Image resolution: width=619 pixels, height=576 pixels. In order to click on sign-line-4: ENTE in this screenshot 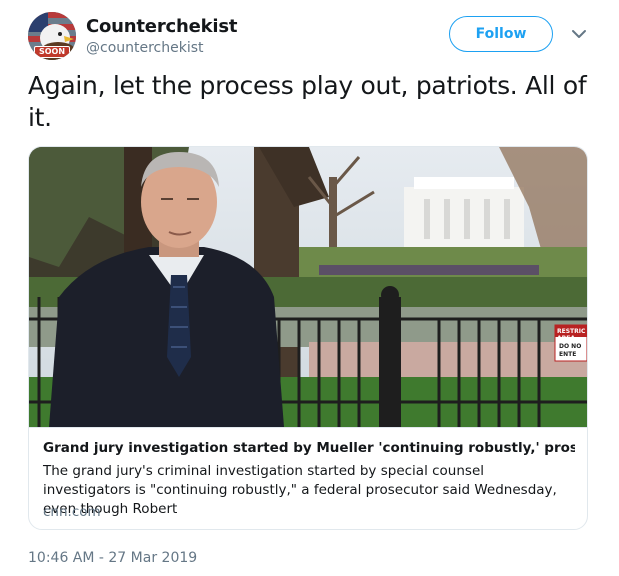, I will do `click(567, 354)`.